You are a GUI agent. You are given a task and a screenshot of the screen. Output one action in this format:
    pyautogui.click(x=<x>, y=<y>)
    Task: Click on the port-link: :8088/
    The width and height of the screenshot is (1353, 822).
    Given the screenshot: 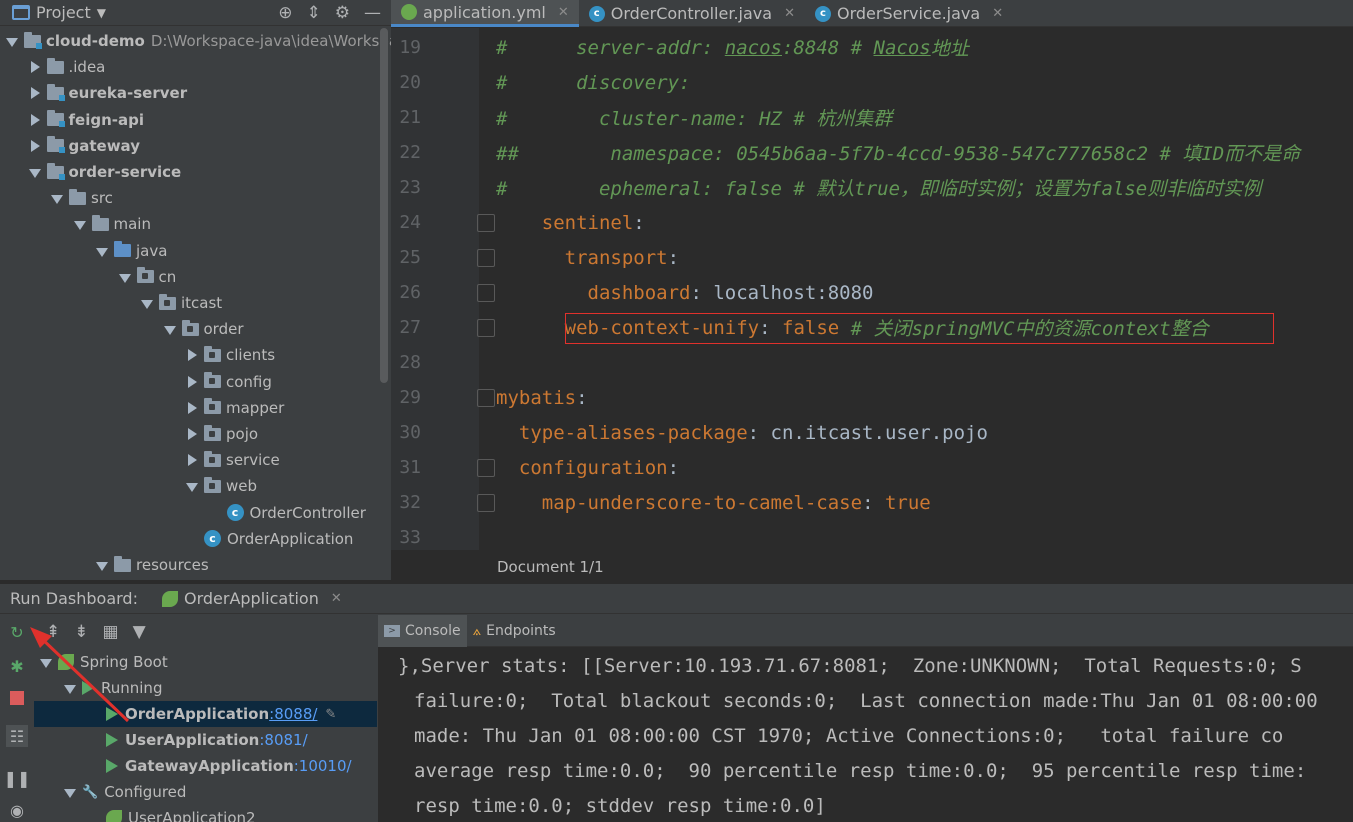 What is the action you would take?
    pyautogui.click(x=293, y=714)
    